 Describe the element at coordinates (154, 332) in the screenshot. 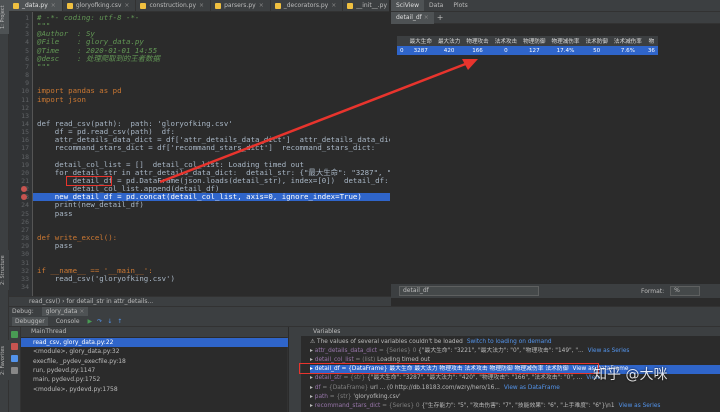

I see `thread-selector: MainThread` at that location.